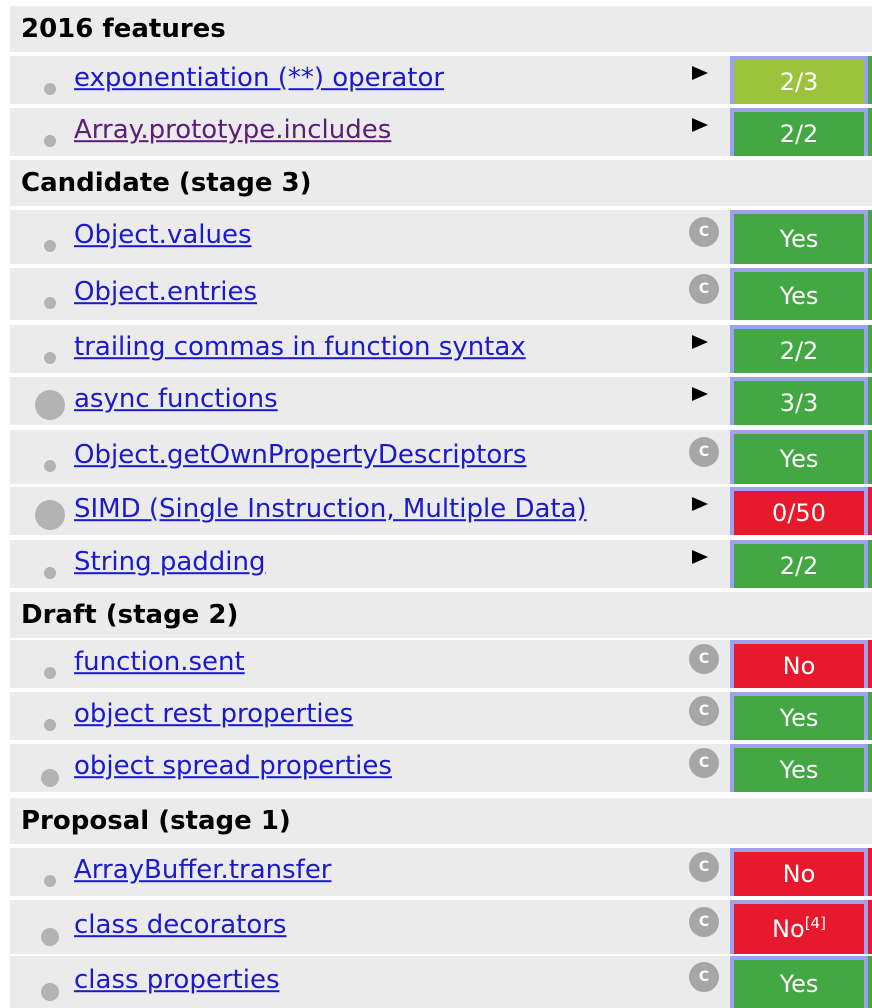 Image resolution: width=872 pixels, height=1008 pixels. What do you see at coordinates (170, 562) in the screenshot?
I see `feature-link-string-padding: String padding` at bounding box center [170, 562].